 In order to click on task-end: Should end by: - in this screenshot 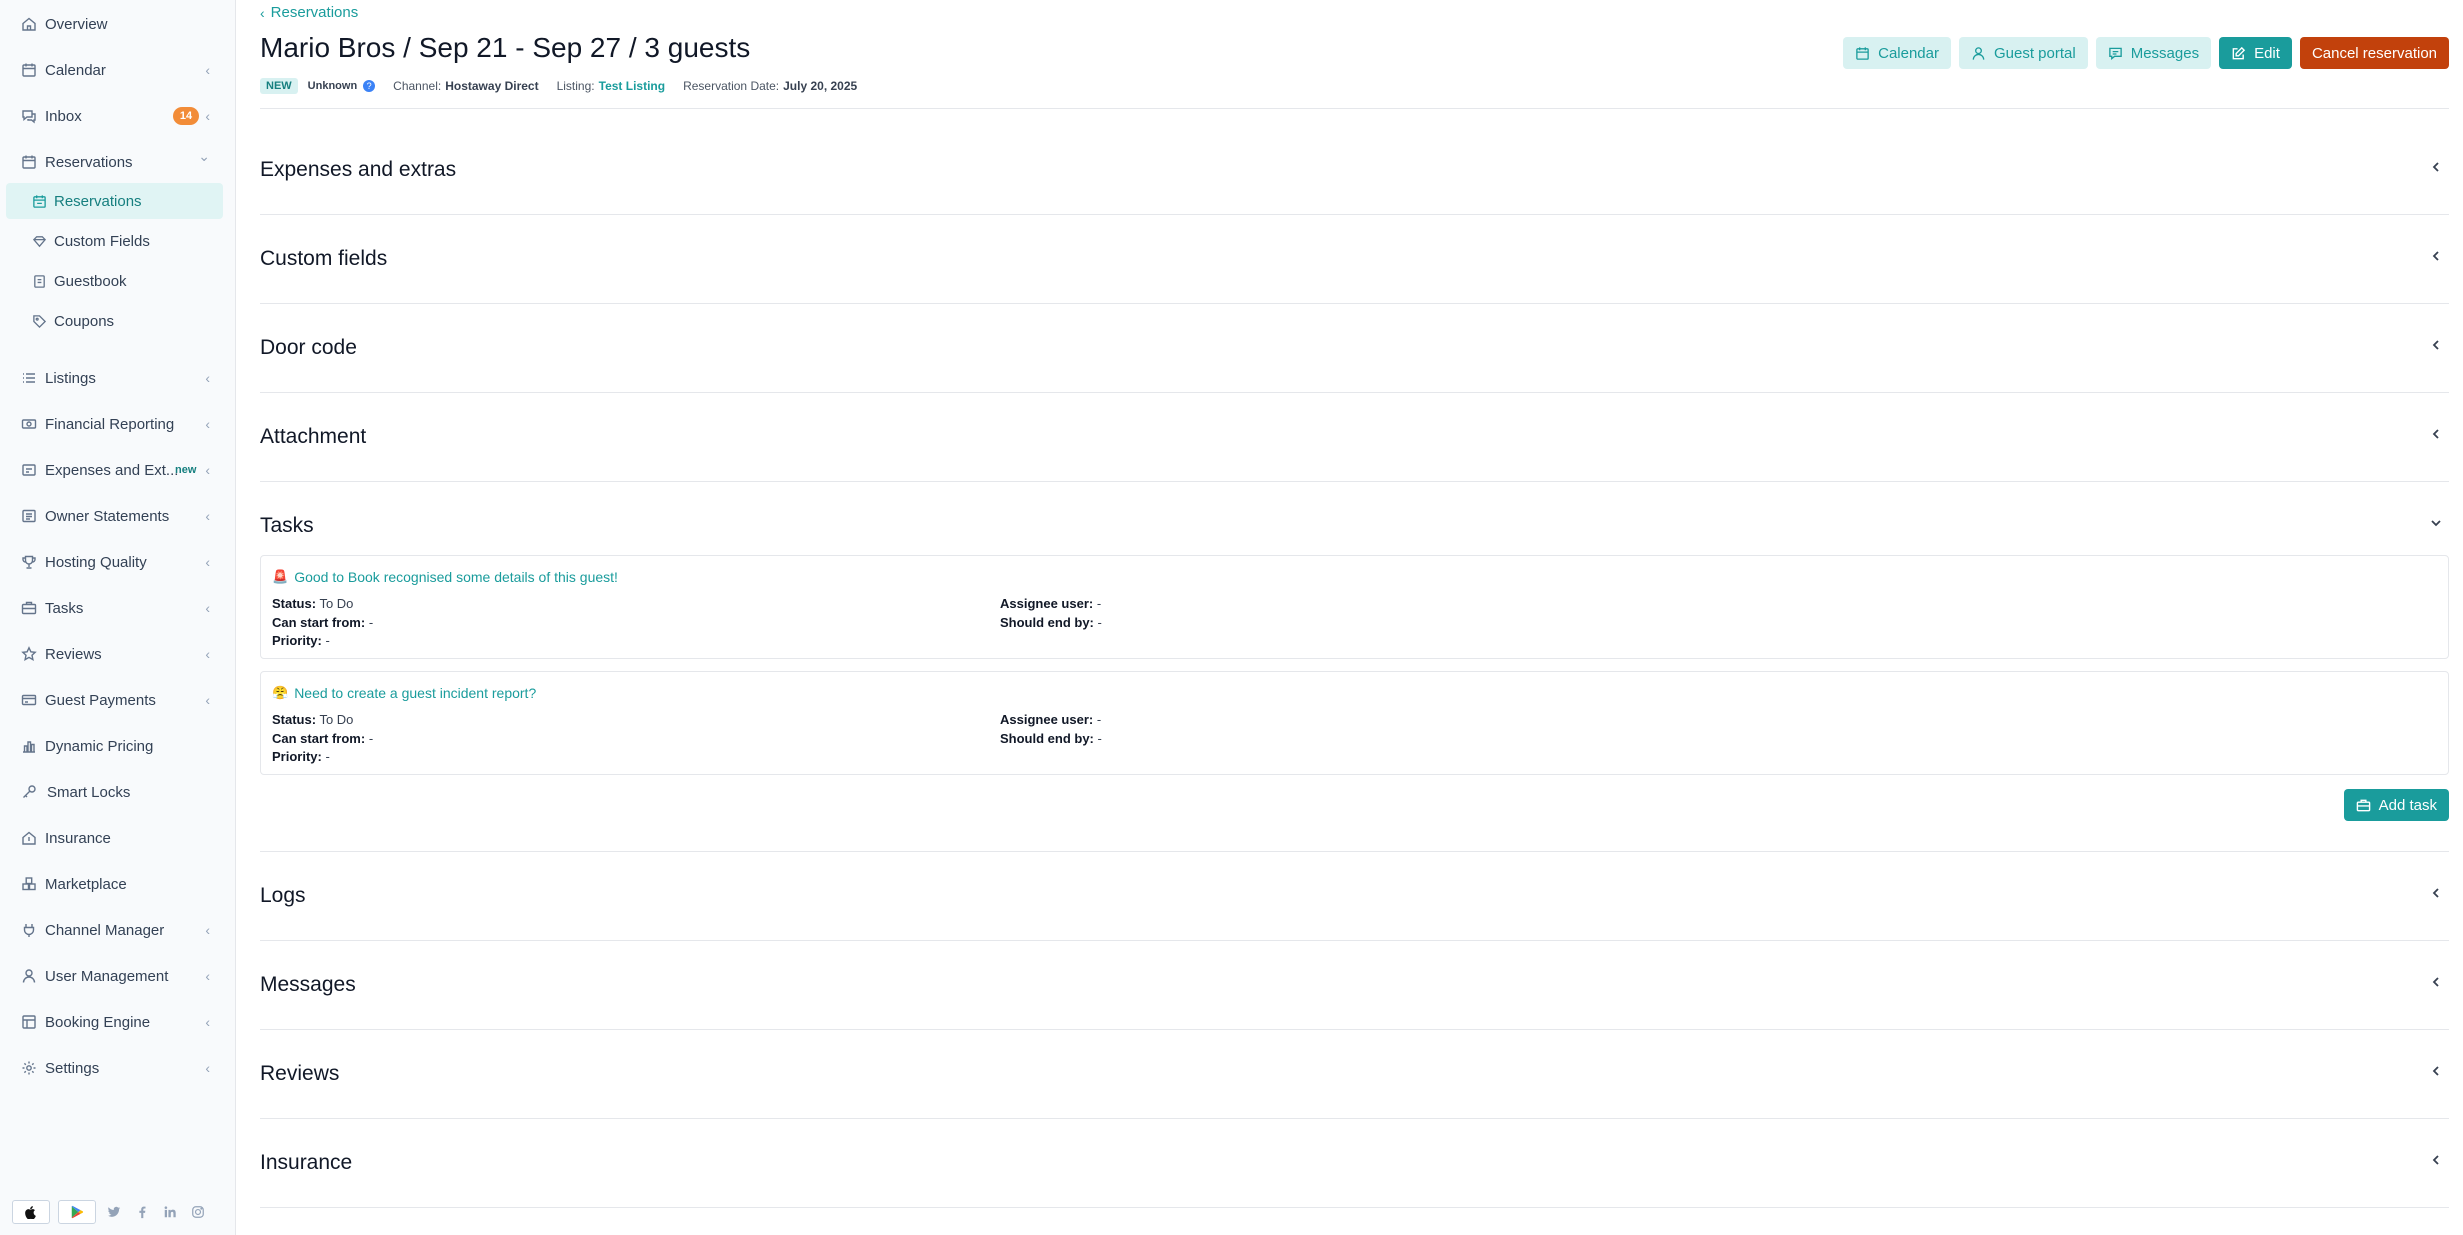, I will do `click(1051, 622)`.